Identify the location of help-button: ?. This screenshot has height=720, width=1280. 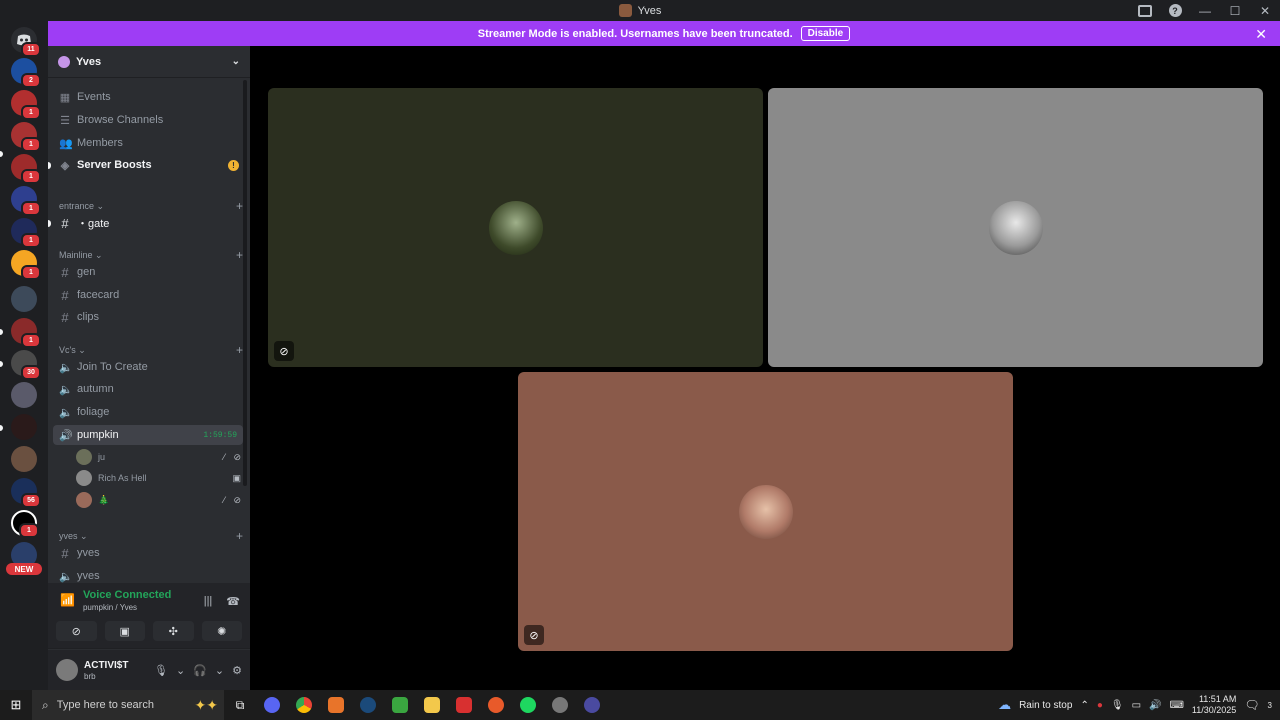
(1175, 10).